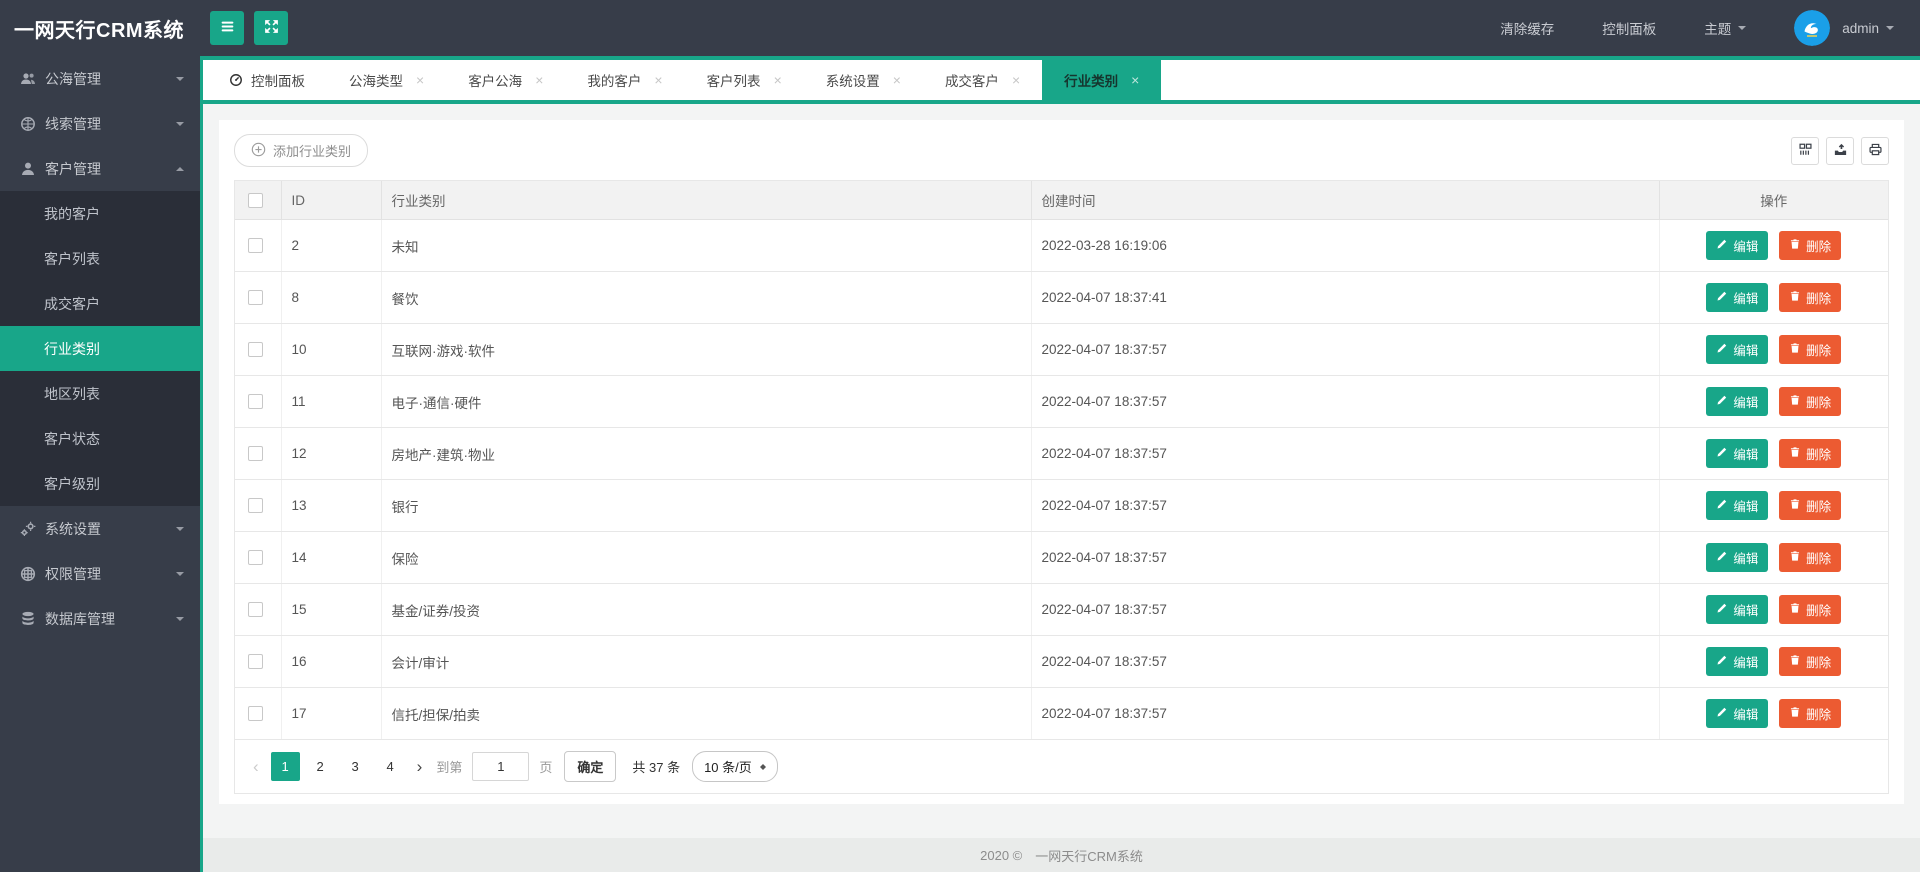  I want to click on sidebar-item: 我的客户, so click(100, 213).